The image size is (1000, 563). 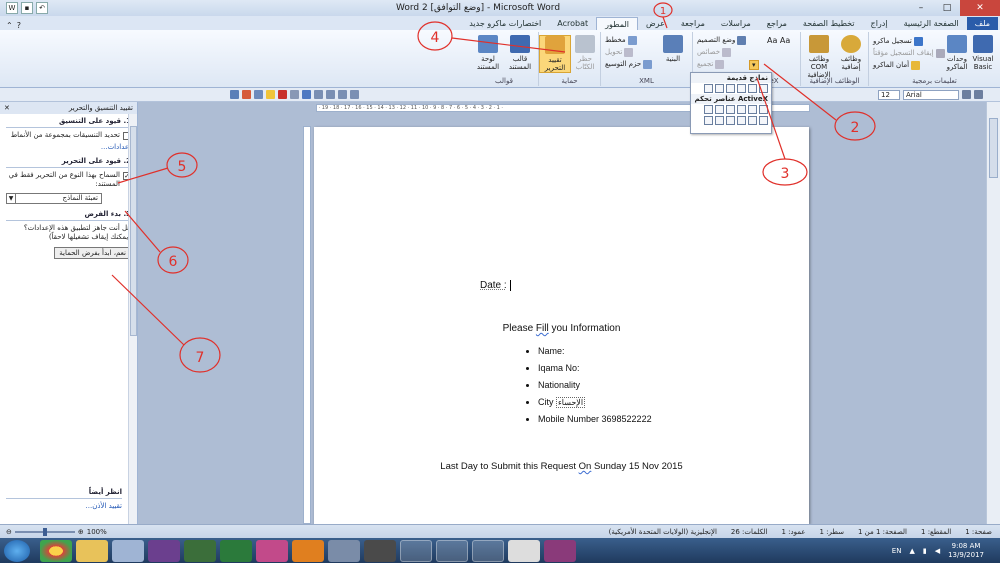 What do you see at coordinates (520, 53) in the screenshot?
I see `document-template-button: قالب المستند` at bounding box center [520, 53].